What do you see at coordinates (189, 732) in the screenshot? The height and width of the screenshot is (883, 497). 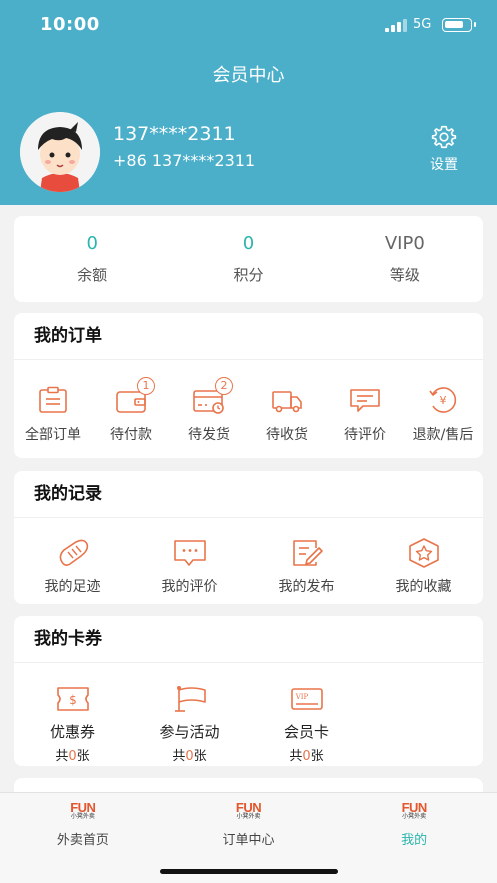 I see `coupon-item-label: 参与活动` at bounding box center [189, 732].